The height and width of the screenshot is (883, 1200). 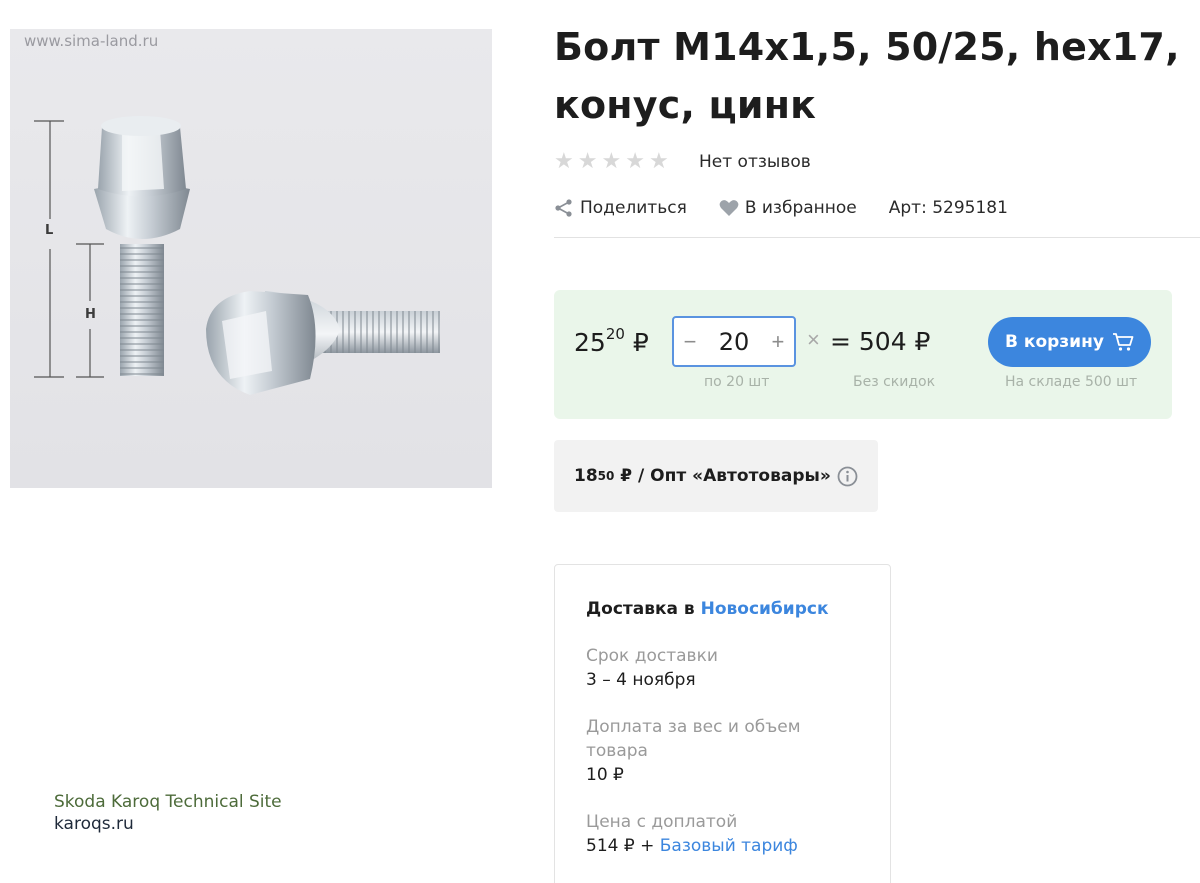 I want to click on plus-icon: +, so click(x=778, y=342).